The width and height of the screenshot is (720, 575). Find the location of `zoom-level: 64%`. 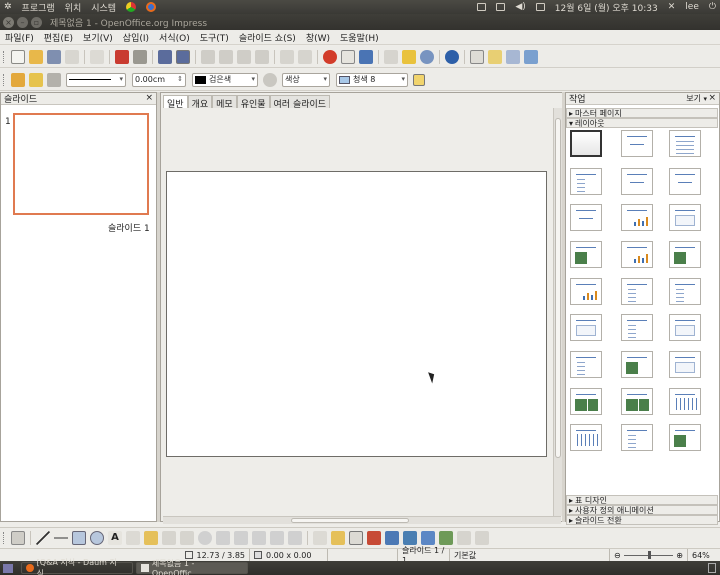

zoom-level: 64% is located at coordinates (701, 555).